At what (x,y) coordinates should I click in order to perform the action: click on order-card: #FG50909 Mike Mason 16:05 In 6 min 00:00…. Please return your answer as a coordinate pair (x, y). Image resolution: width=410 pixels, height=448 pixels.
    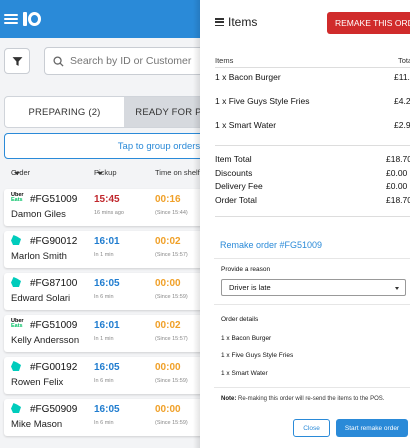
    Looking at the image, I should click on (102, 417).